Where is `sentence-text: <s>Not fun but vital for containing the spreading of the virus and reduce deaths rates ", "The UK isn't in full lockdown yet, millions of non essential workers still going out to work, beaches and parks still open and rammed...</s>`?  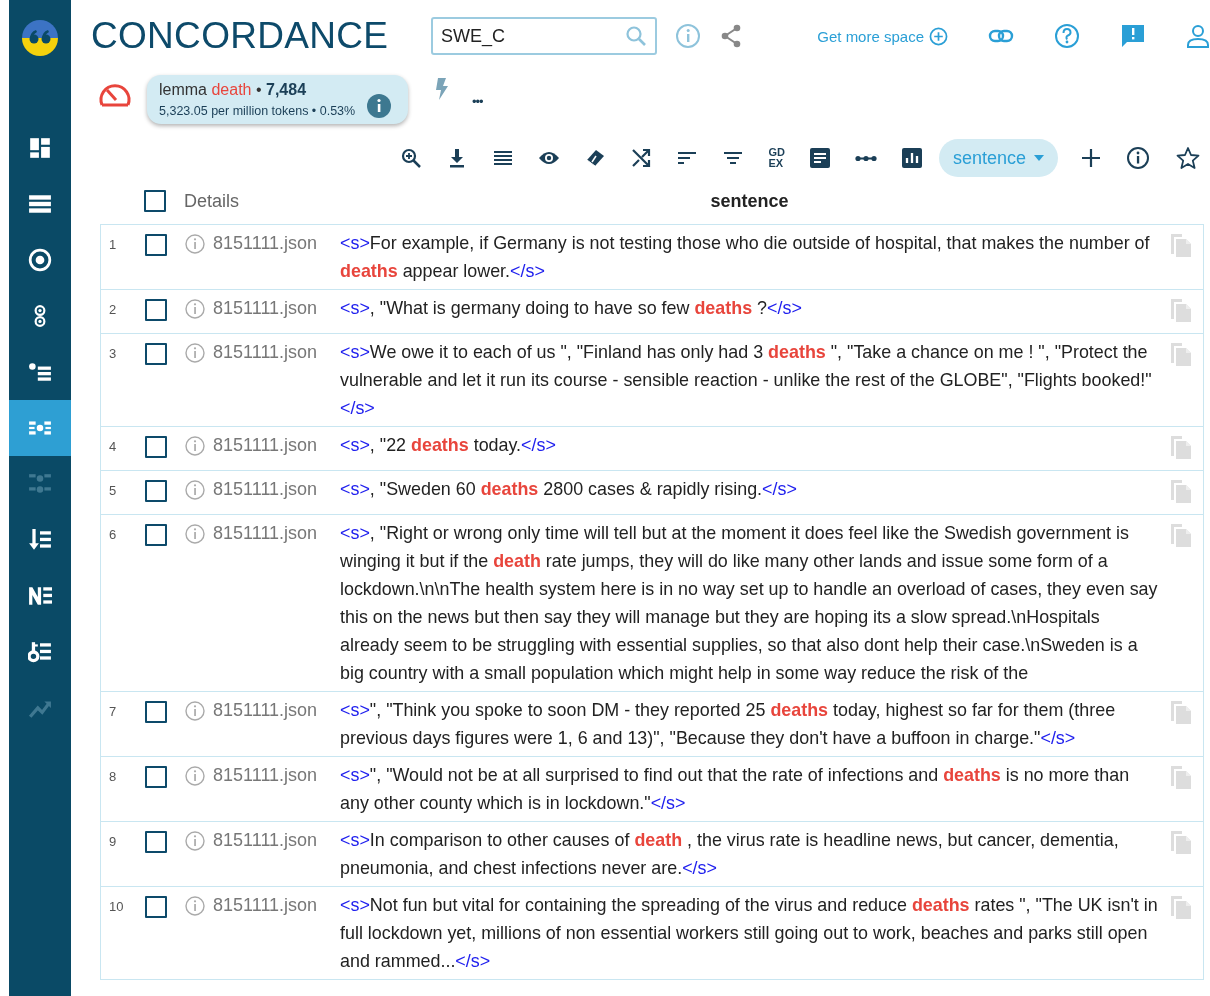
sentence-text: <s>Not fun but vital for containing the spreading of the virus and reduce deaths rates ", "The UK isn't in full lockdown yet, millions of non essential workers still going out to work, beaches and parks still open and rammed...</s> is located at coordinates (749, 933).